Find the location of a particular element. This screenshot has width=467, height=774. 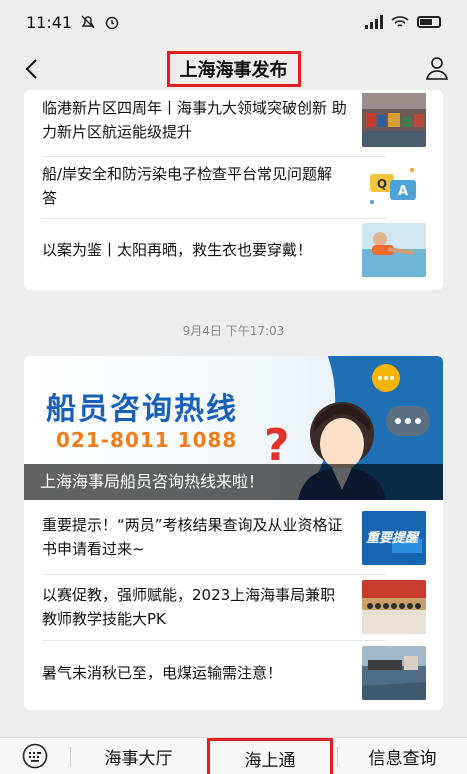

banner-phone: 021-8011 1088 is located at coordinates (147, 440).